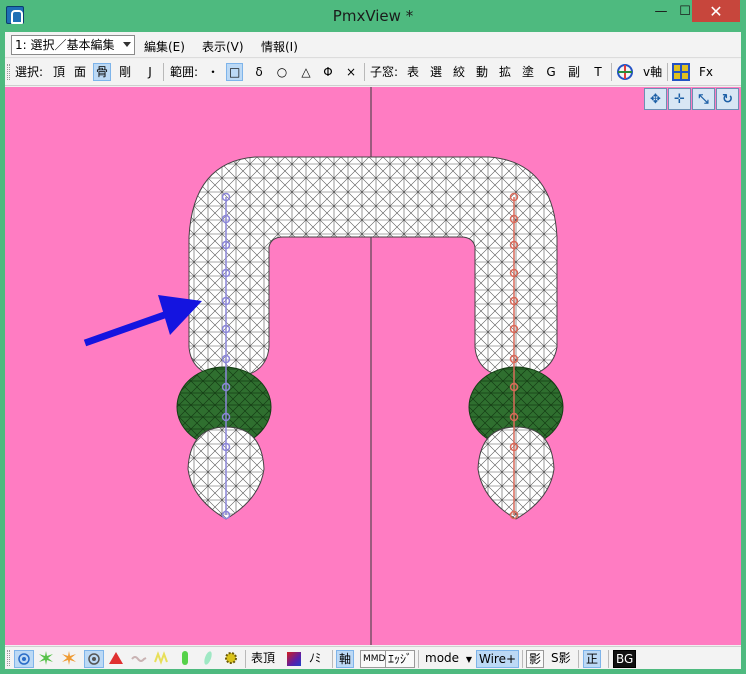 The image size is (746, 674). I want to click on edge-button: ｴｯｼﾞ, so click(400, 659).